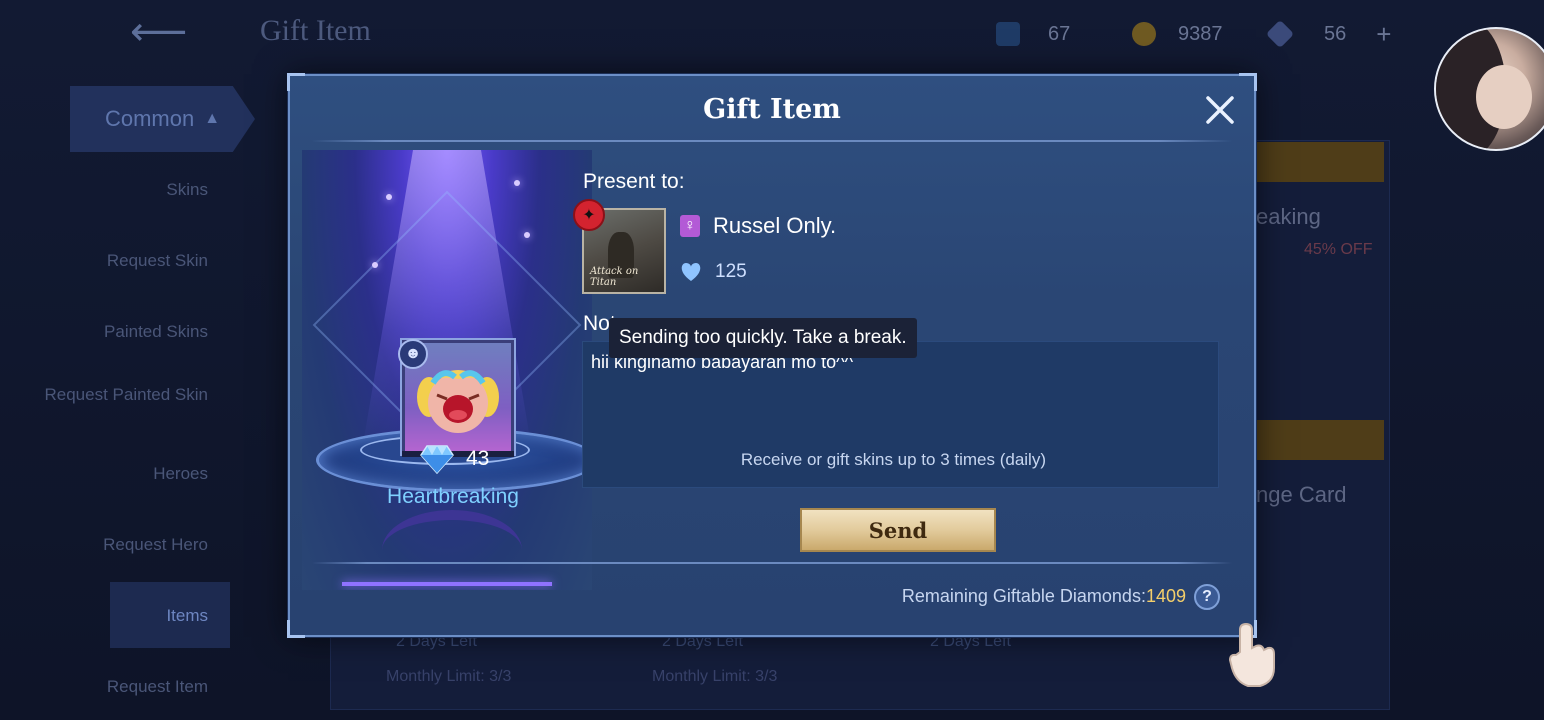 The width and height of the screenshot is (1544, 720). Describe the element at coordinates (1383, 34) in the screenshot. I see `add-diamond-icon: +` at that location.